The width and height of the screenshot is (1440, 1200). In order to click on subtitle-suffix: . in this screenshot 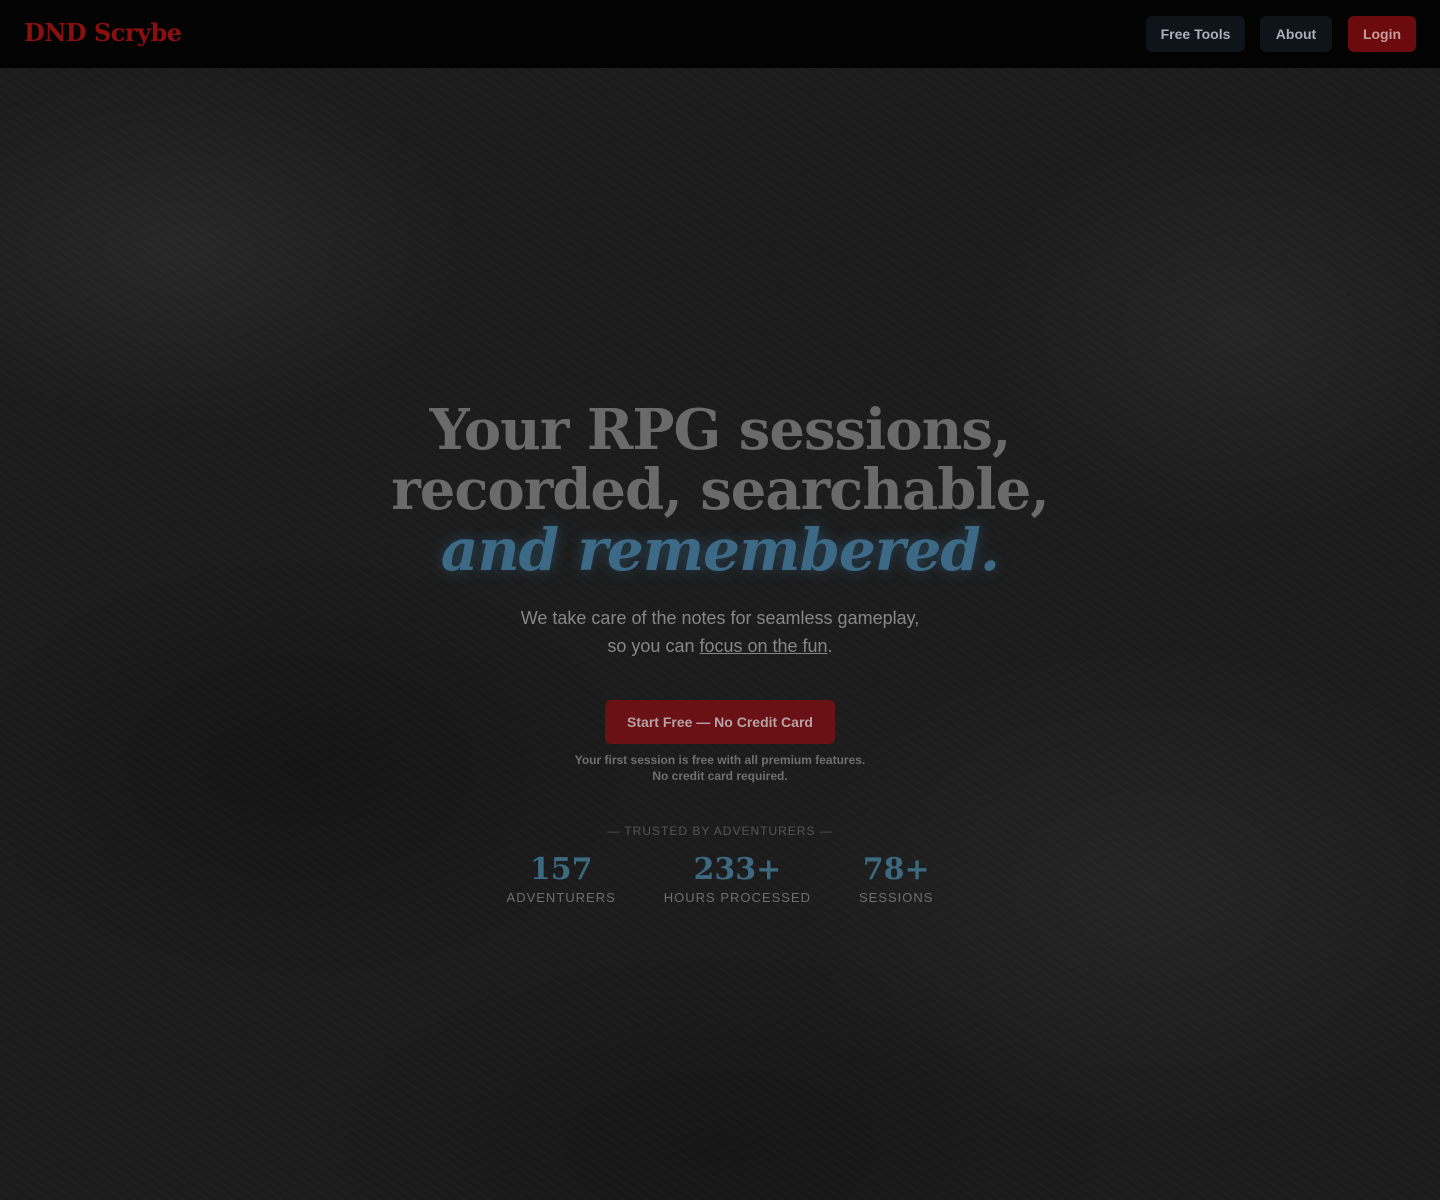, I will do `click(830, 646)`.